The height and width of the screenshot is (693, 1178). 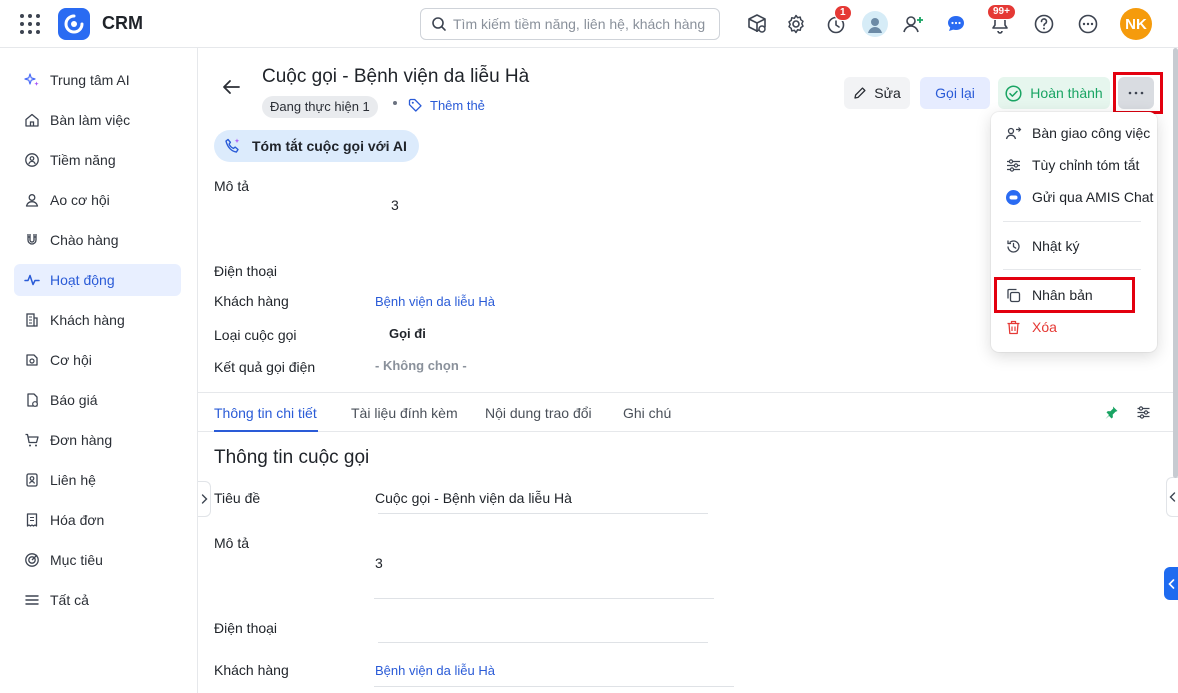 What do you see at coordinates (265, 367) in the screenshot?
I see `summary-label-call-result: Kết quả gọi điện` at bounding box center [265, 367].